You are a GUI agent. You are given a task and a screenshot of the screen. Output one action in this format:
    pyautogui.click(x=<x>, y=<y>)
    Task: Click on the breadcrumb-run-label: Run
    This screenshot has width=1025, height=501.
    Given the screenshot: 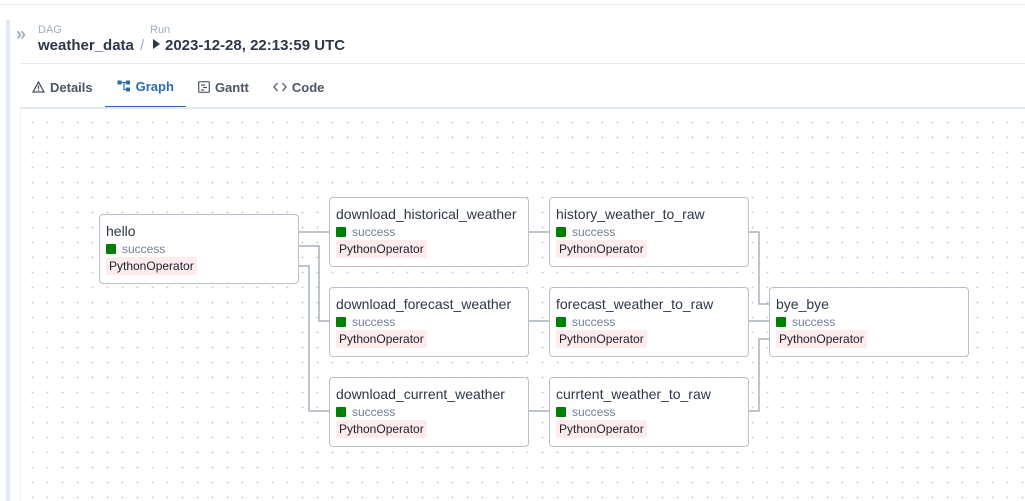 What is the action you would take?
    pyautogui.click(x=160, y=30)
    